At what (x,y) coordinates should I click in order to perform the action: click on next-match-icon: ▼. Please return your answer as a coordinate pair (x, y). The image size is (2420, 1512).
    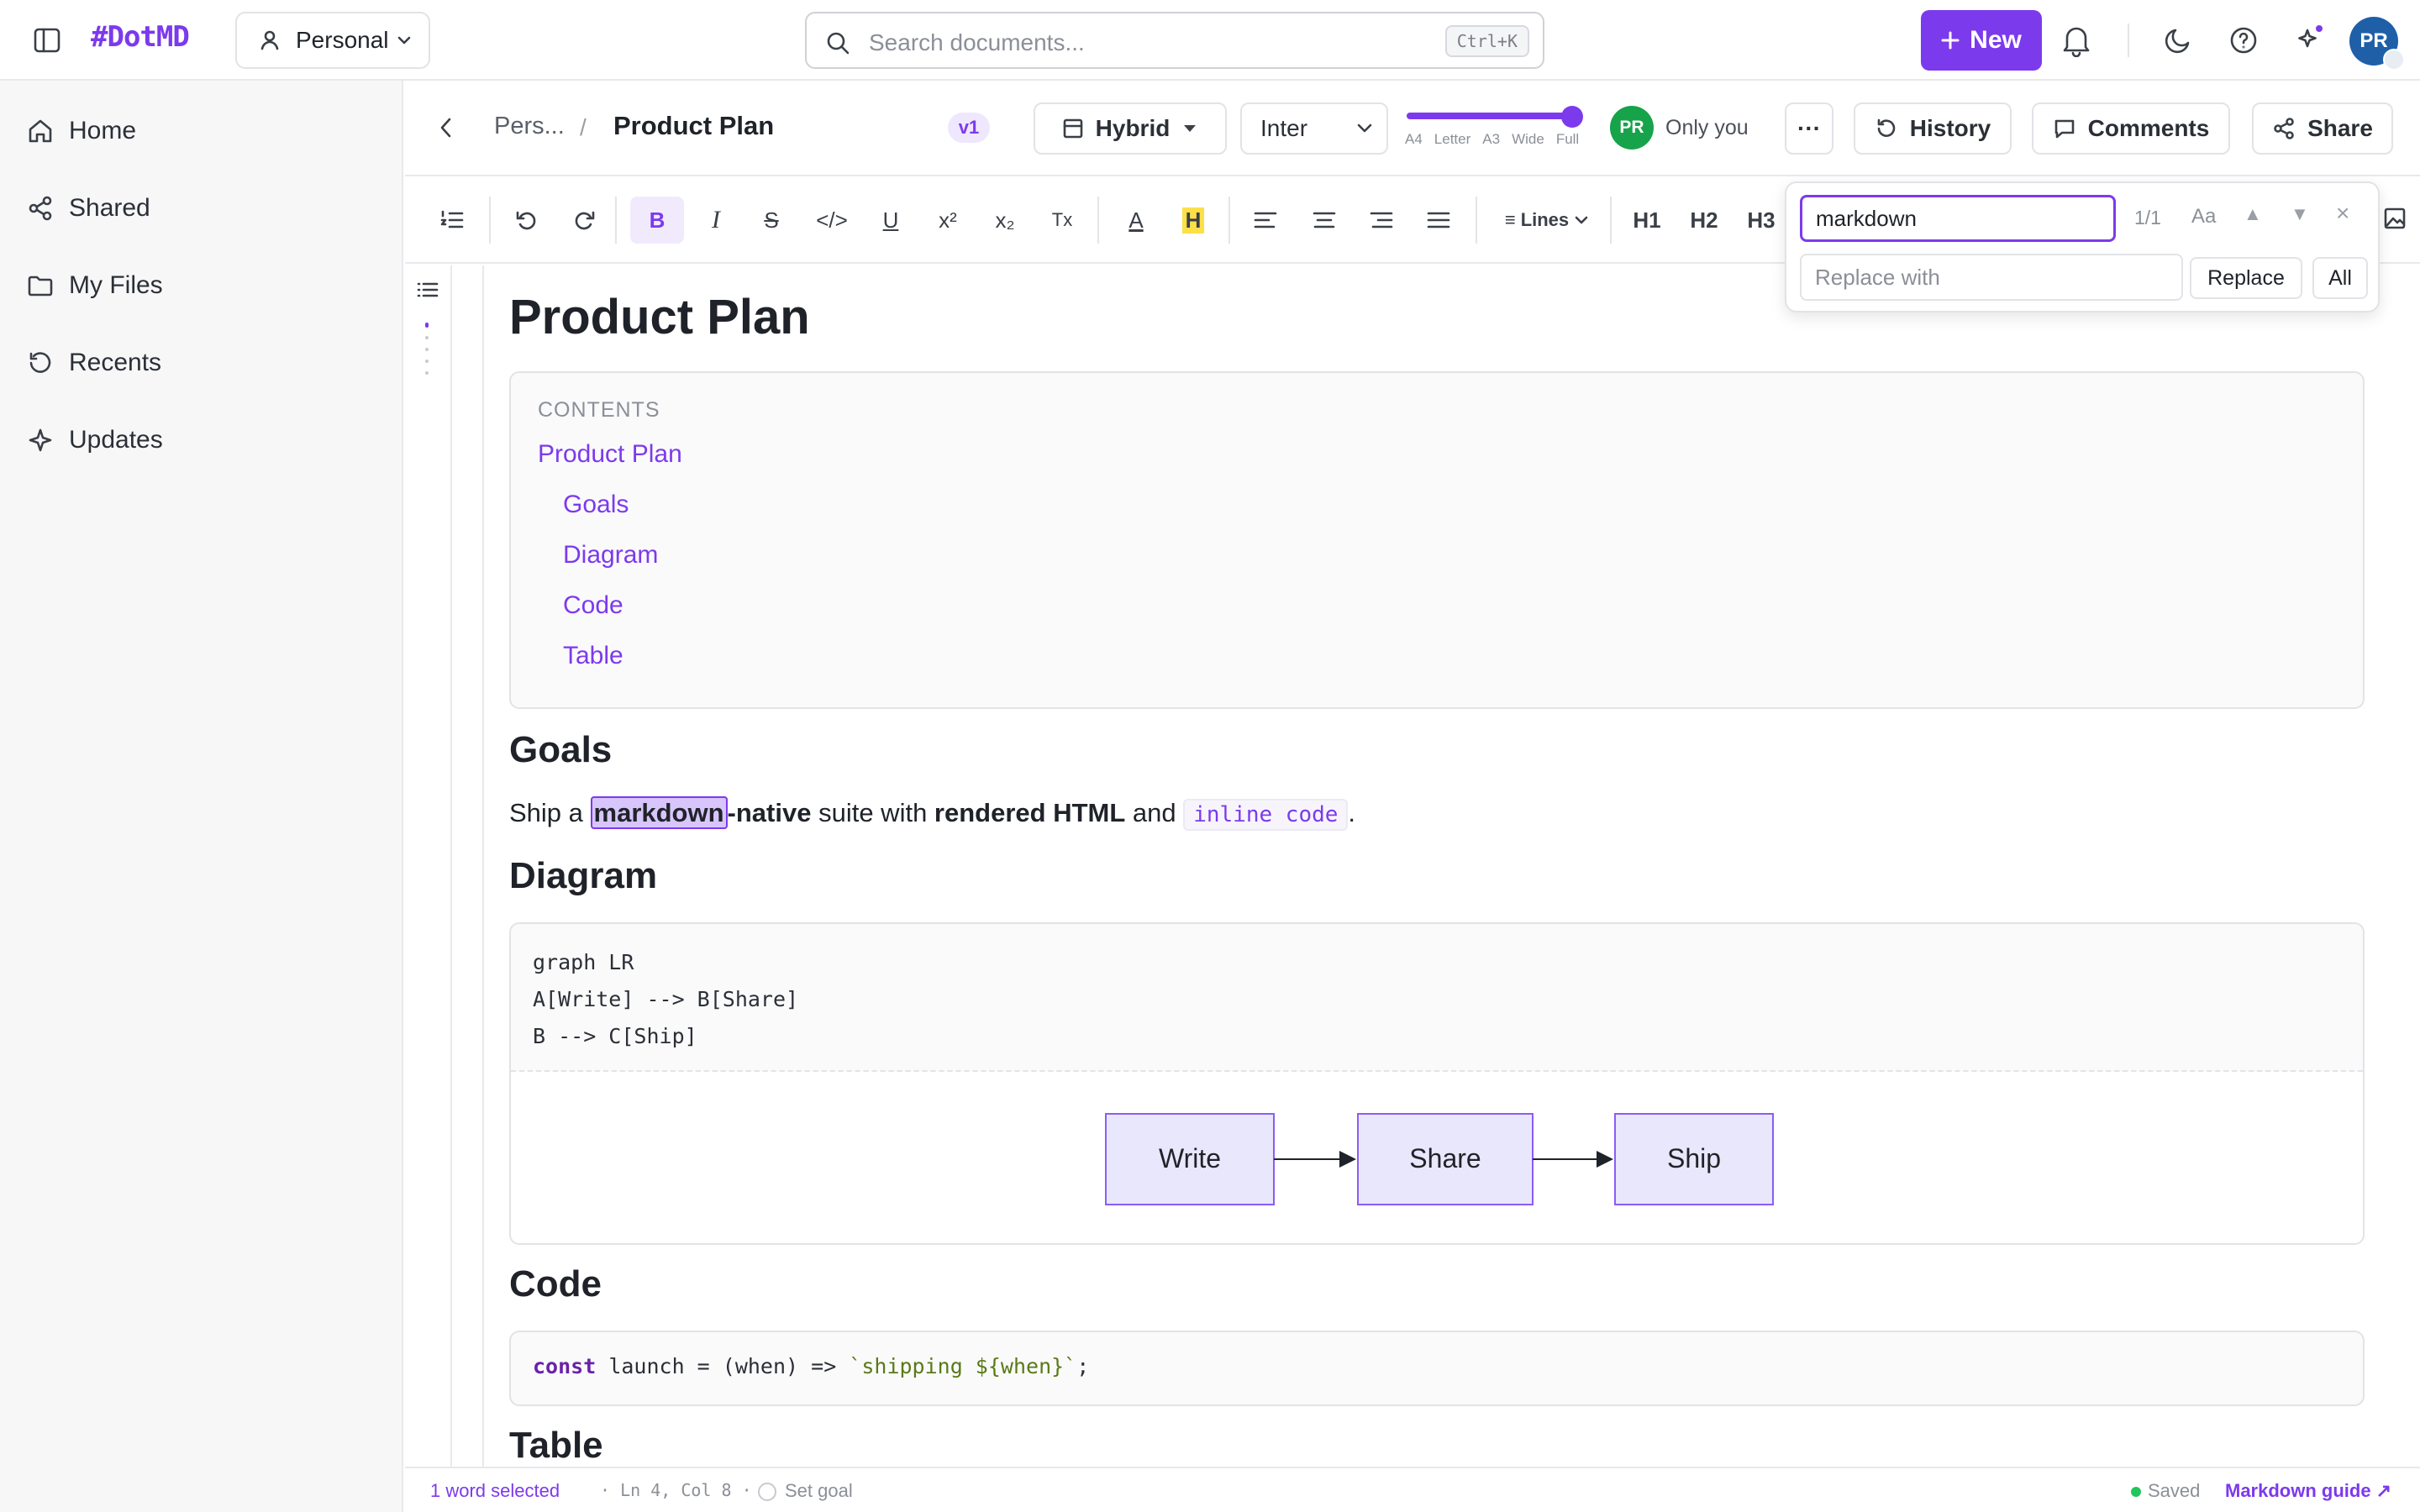
    Looking at the image, I should click on (2300, 214).